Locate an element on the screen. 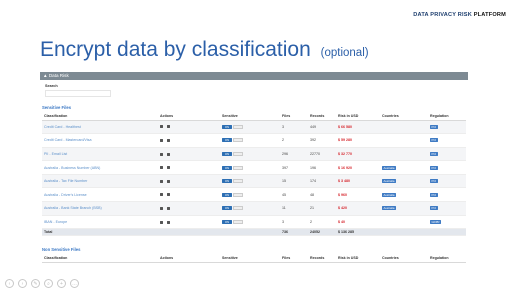 The width and height of the screenshot is (520, 292). row-classification: Credit Card - Mastercard/Visa is located at coordinates (100, 140).